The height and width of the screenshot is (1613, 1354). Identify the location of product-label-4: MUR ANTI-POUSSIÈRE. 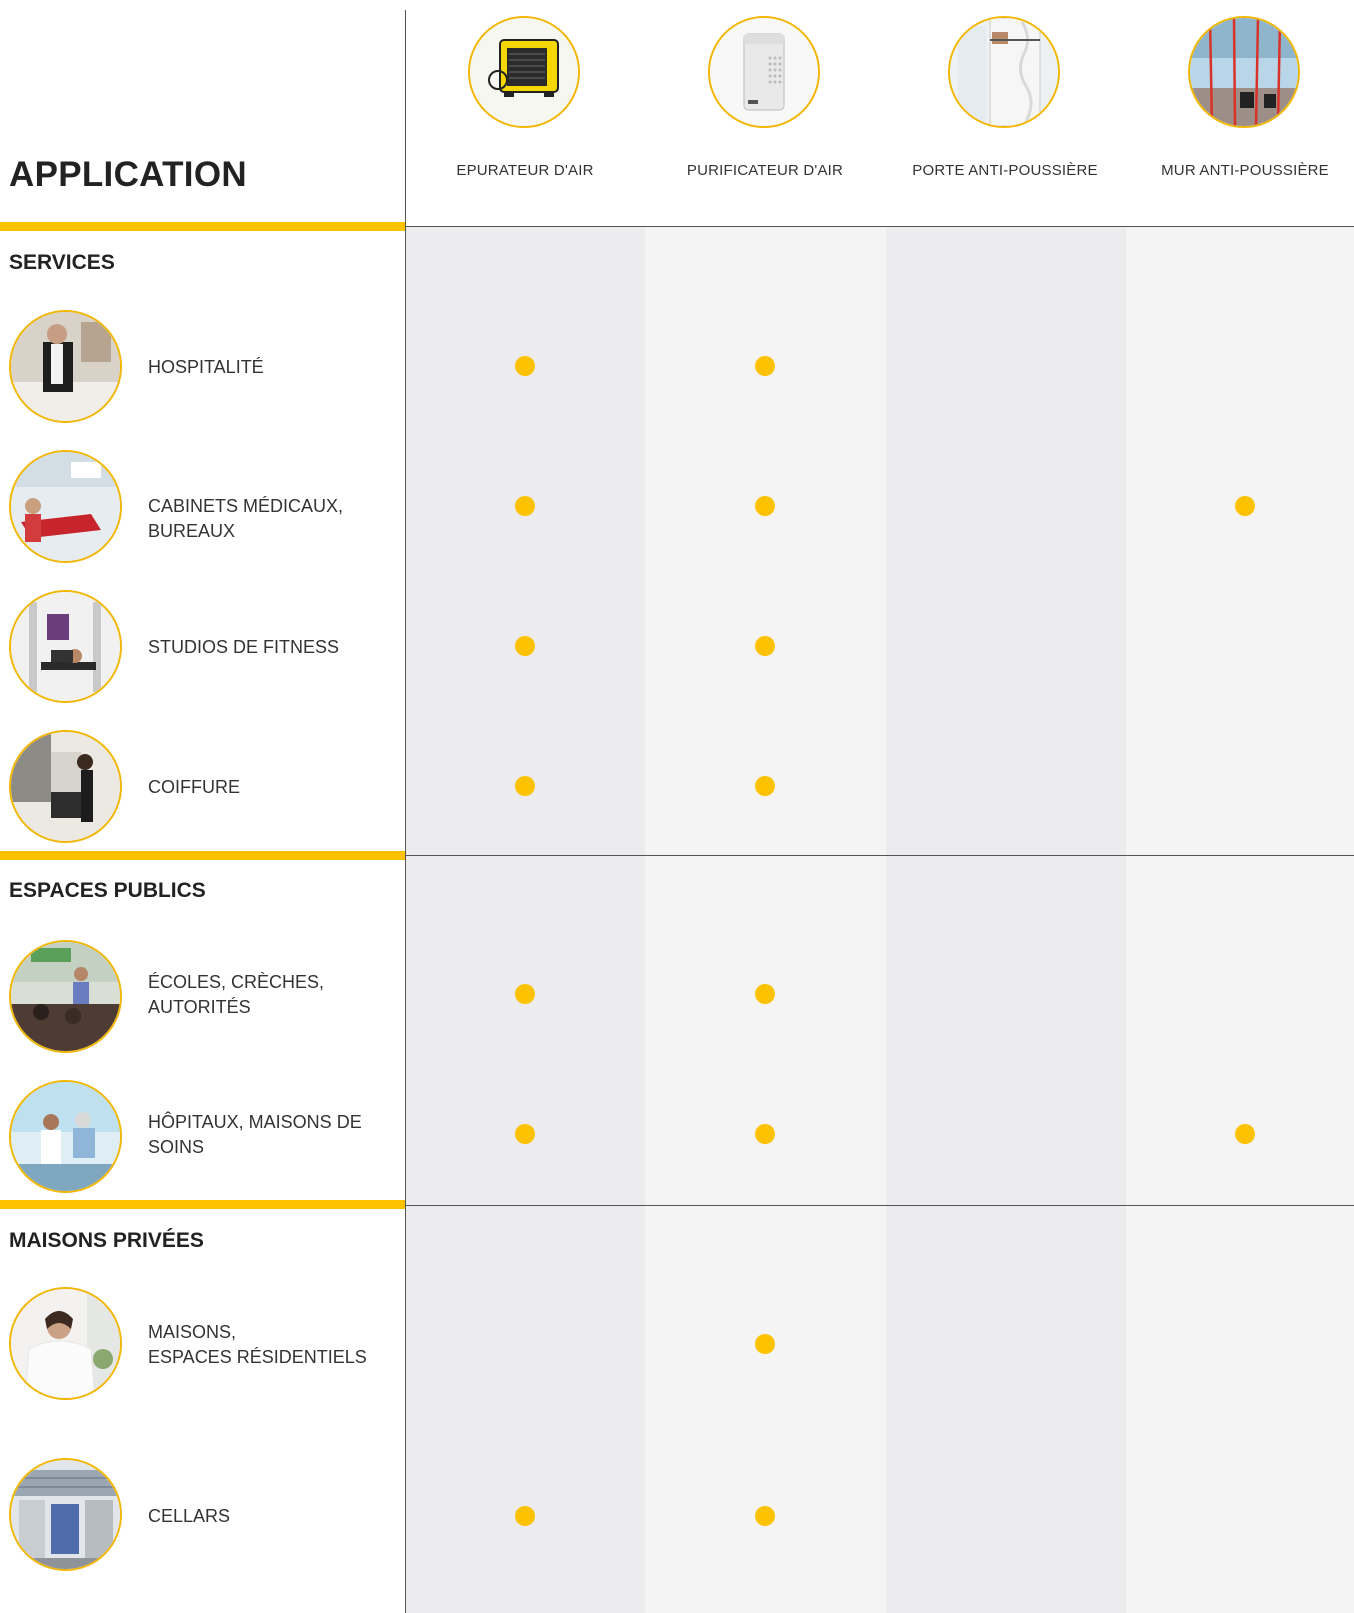
(1245, 170).